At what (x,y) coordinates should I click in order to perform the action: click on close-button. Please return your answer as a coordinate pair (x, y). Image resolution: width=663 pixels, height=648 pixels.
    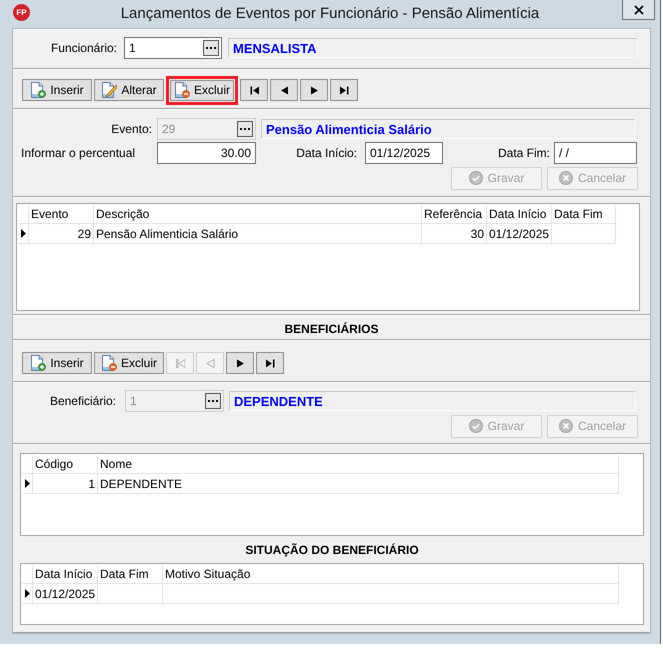
    Looking at the image, I should click on (638, 10).